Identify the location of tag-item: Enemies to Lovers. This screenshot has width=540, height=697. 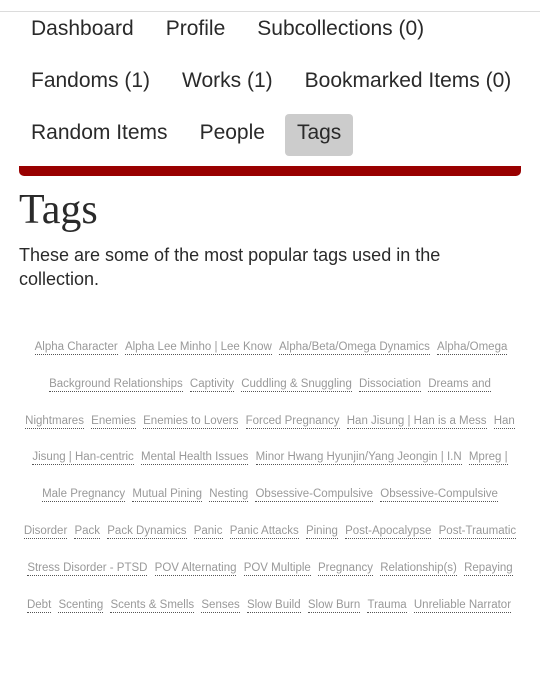
(191, 421).